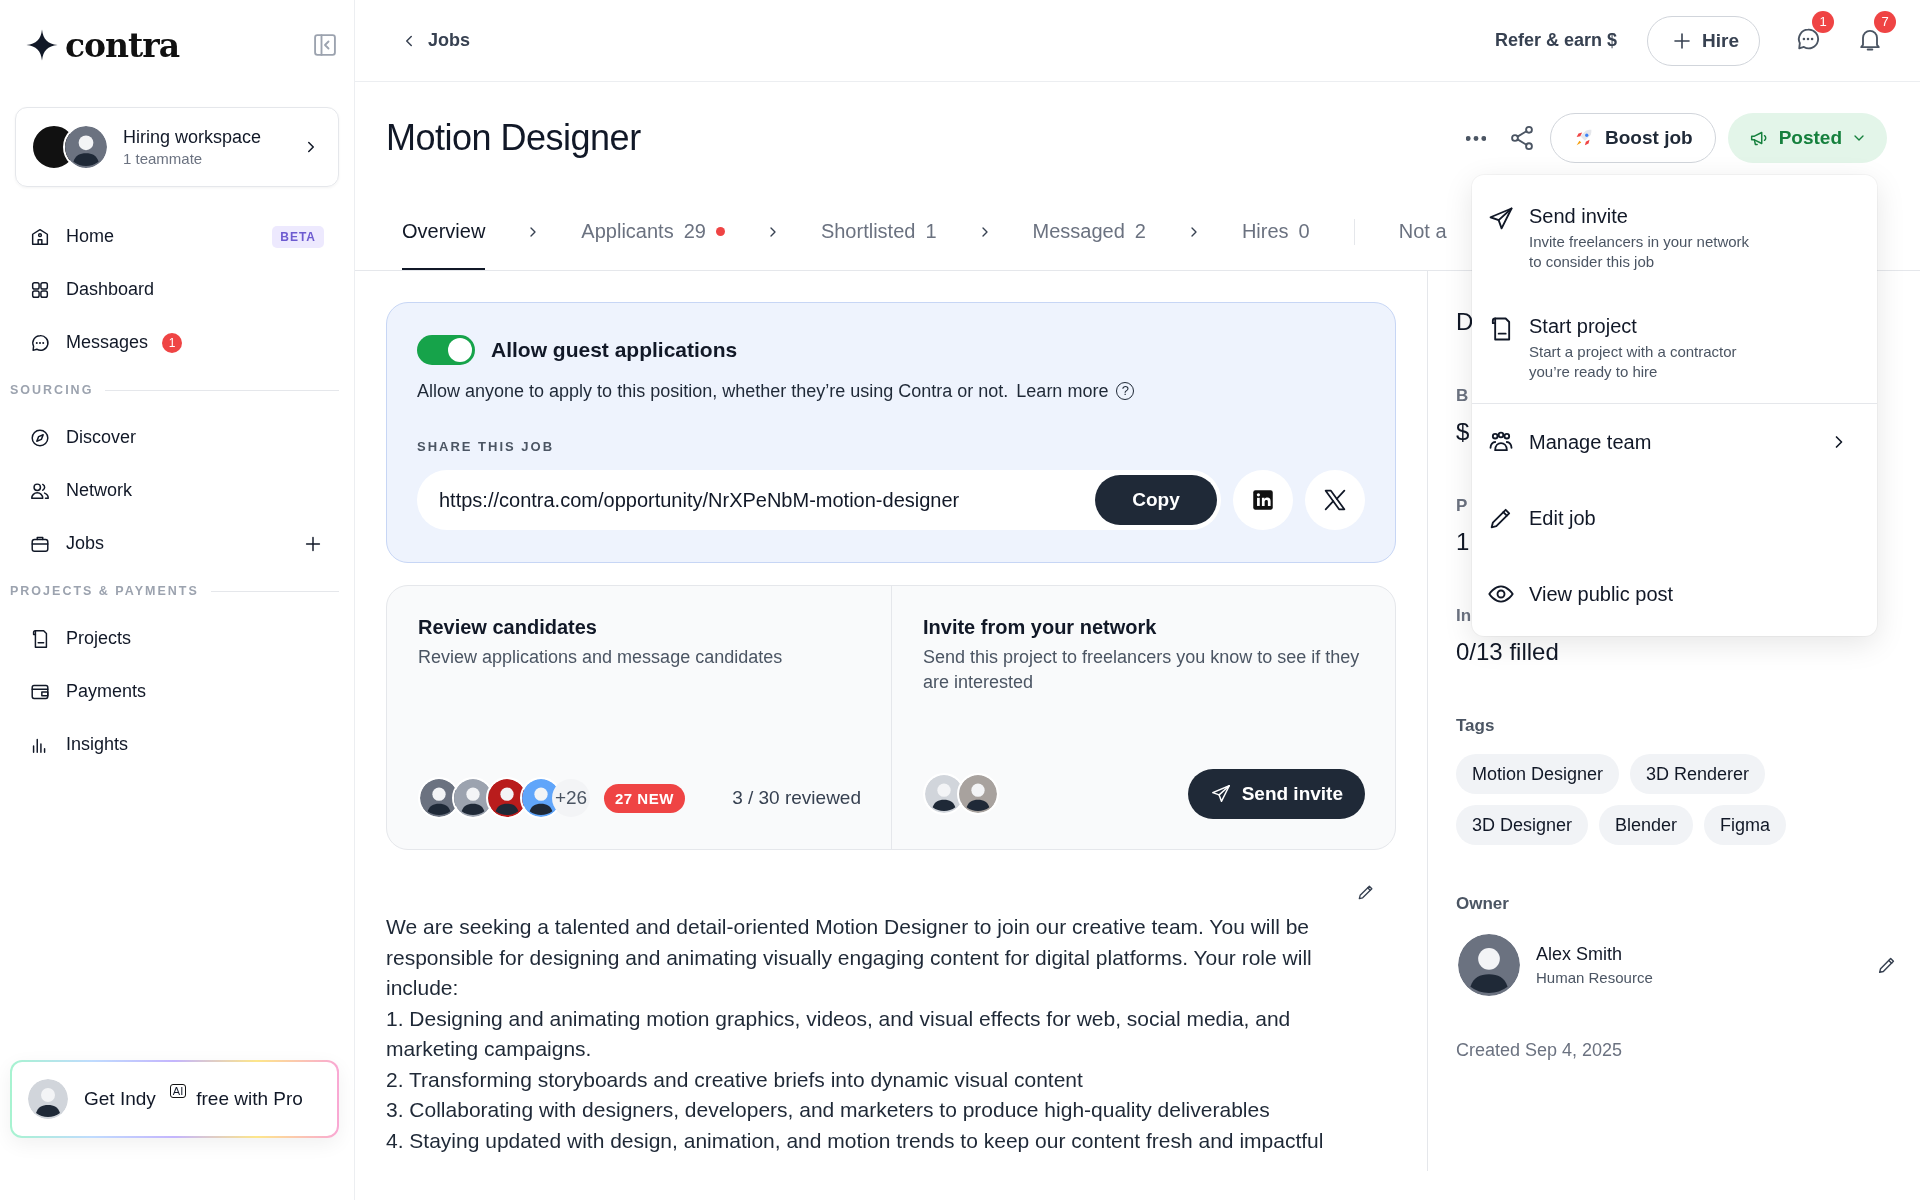  What do you see at coordinates (1522, 825) in the screenshot?
I see `tag: 3D Designer` at bounding box center [1522, 825].